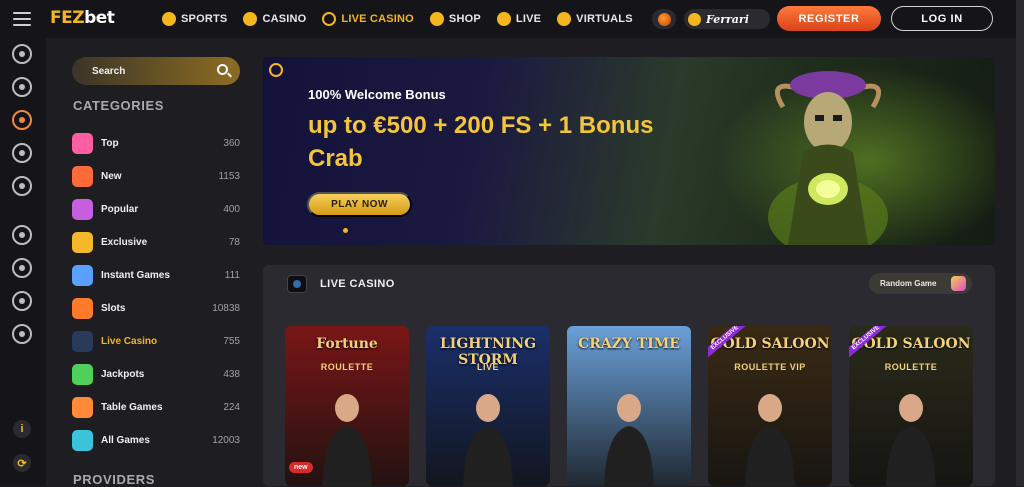 The image size is (1024, 487). What do you see at coordinates (222, 69) in the screenshot?
I see `search-icon` at bounding box center [222, 69].